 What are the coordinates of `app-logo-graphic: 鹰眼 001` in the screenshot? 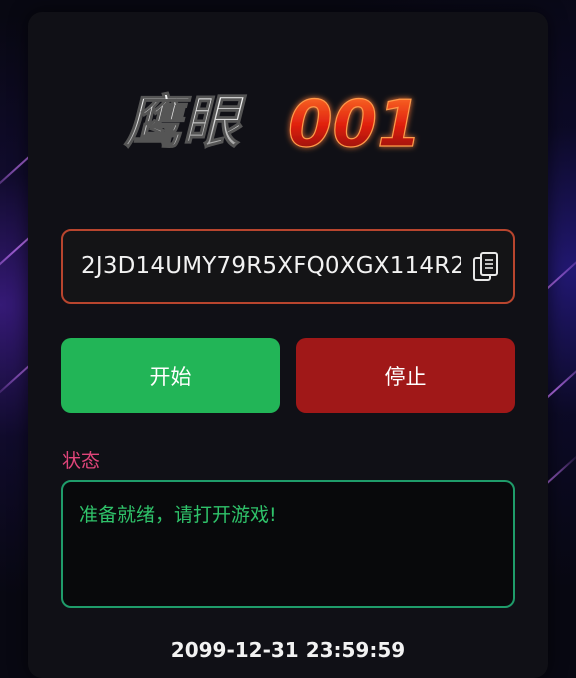 It's located at (273, 124).